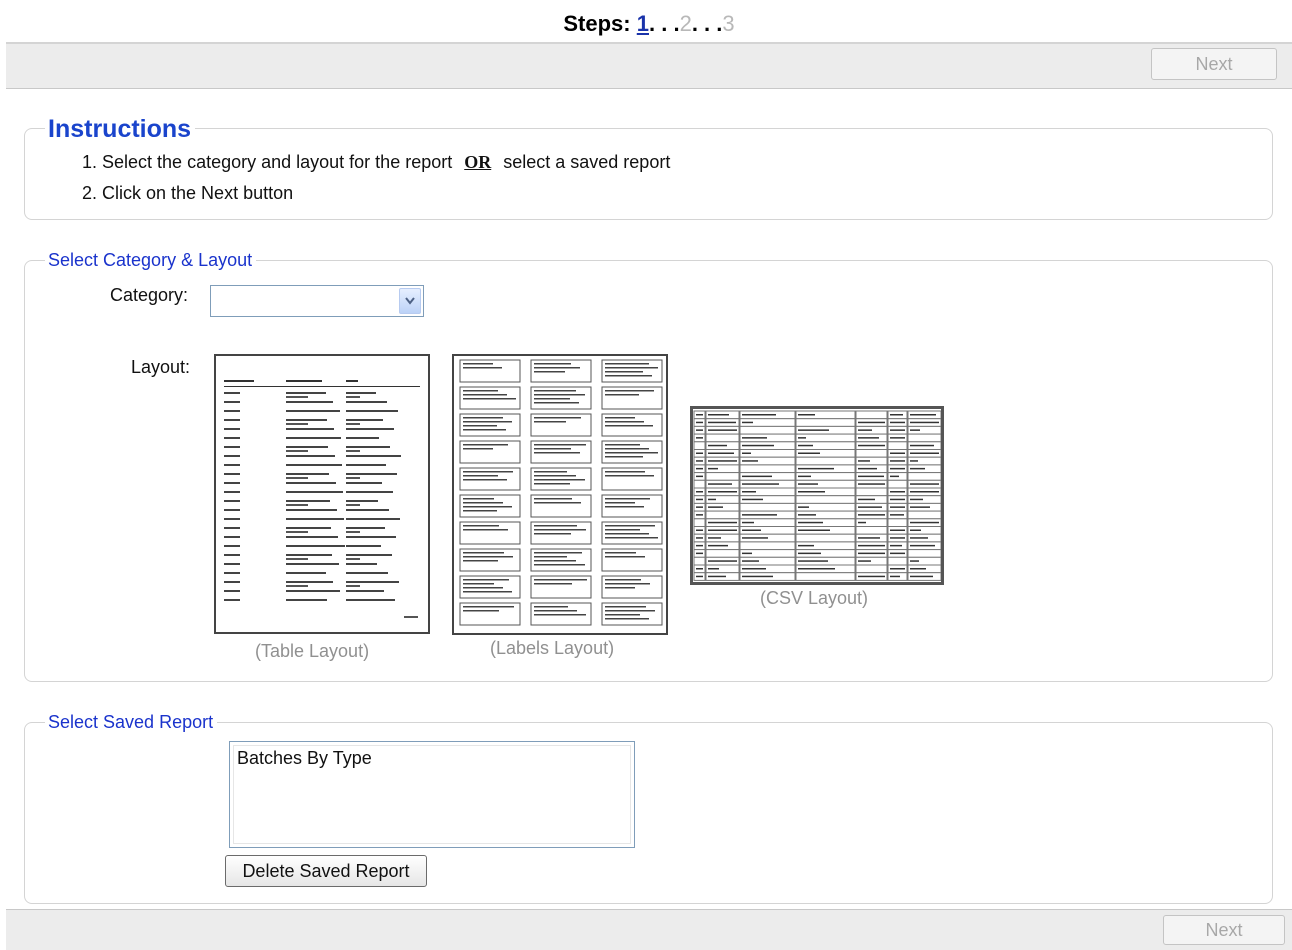 The height and width of the screenshot is (950, 1292). Describe the element at coordinates (149, 295) in the screenshot. I see `category-label: Category:` at that location.